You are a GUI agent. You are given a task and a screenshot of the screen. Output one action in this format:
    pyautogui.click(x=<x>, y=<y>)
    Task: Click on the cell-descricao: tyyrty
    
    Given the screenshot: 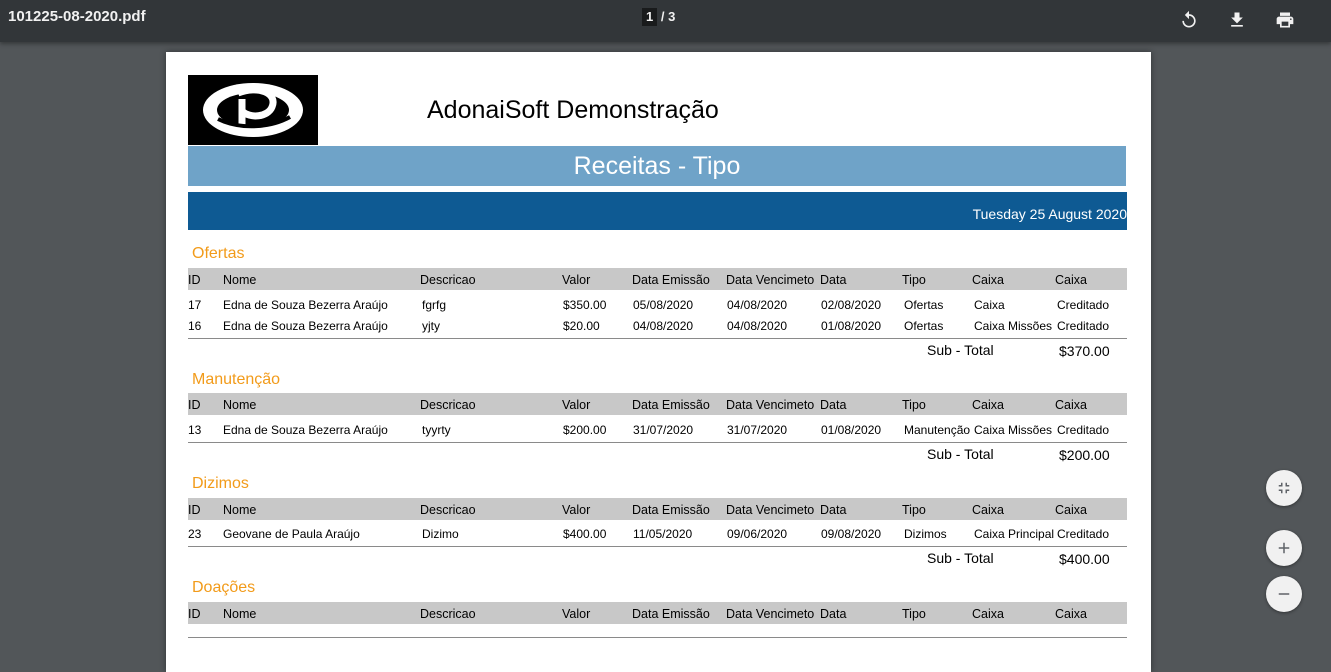 What is the action you would take?
    pyautogui.click(x=436, y=430)
    